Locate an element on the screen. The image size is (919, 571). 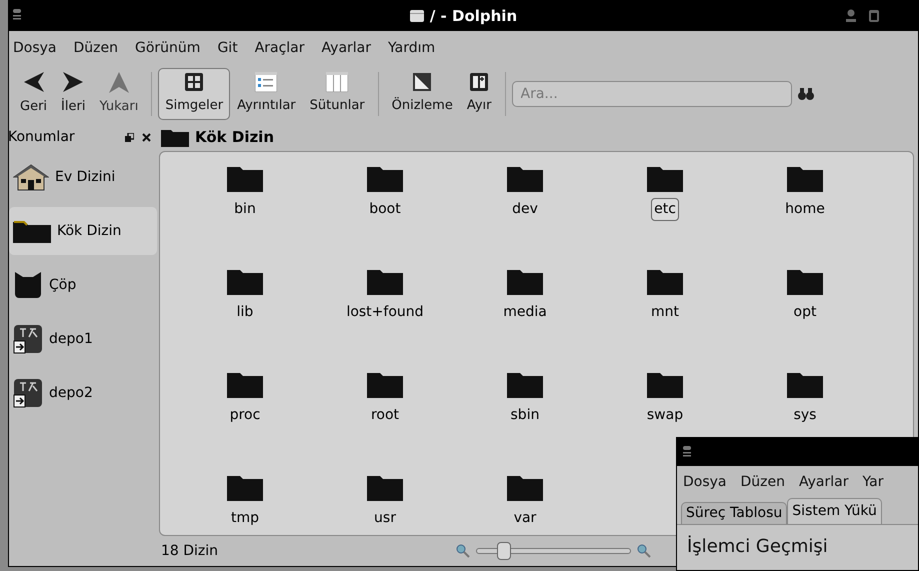
toolbar-button: Geri is located at coordinates (33, 94).